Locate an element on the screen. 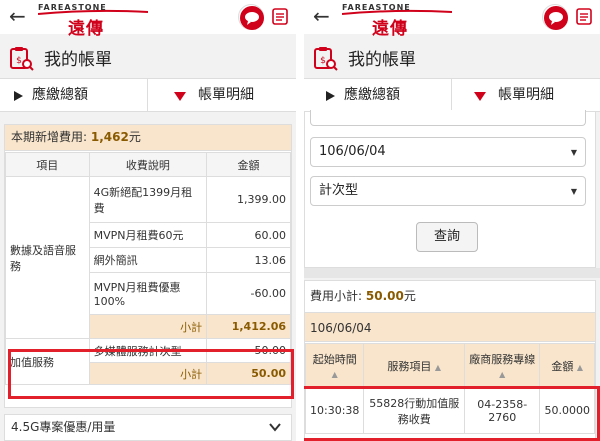  col-header: 服務項目 is located at coordinates (409, 366).